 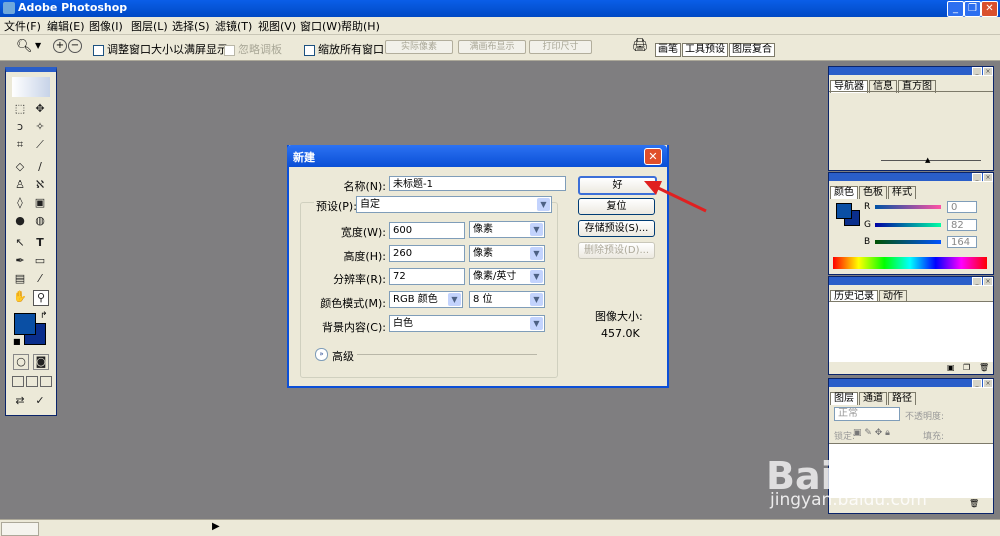 What do you see at coordinates (844, 211) in the screenshot?
I see `color-foreground-swatch` at bounding box center [844, 211].